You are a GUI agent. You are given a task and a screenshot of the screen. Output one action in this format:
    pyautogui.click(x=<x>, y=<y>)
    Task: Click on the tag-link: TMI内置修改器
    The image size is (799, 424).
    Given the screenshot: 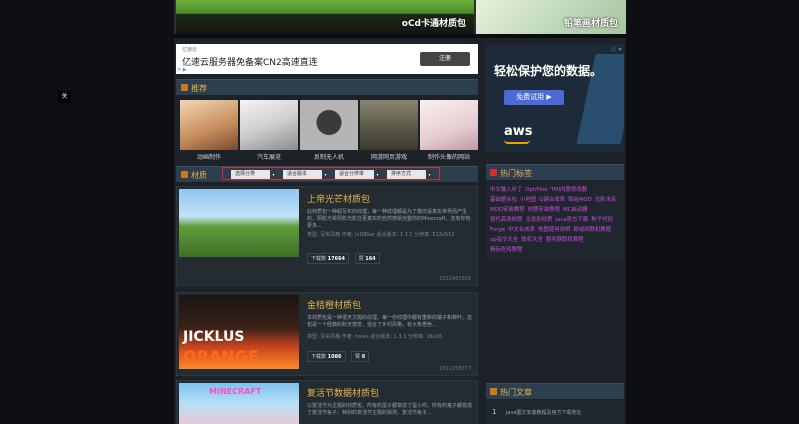 What is the action you would take?
    pyautogui.click(x=569, y=190)
    